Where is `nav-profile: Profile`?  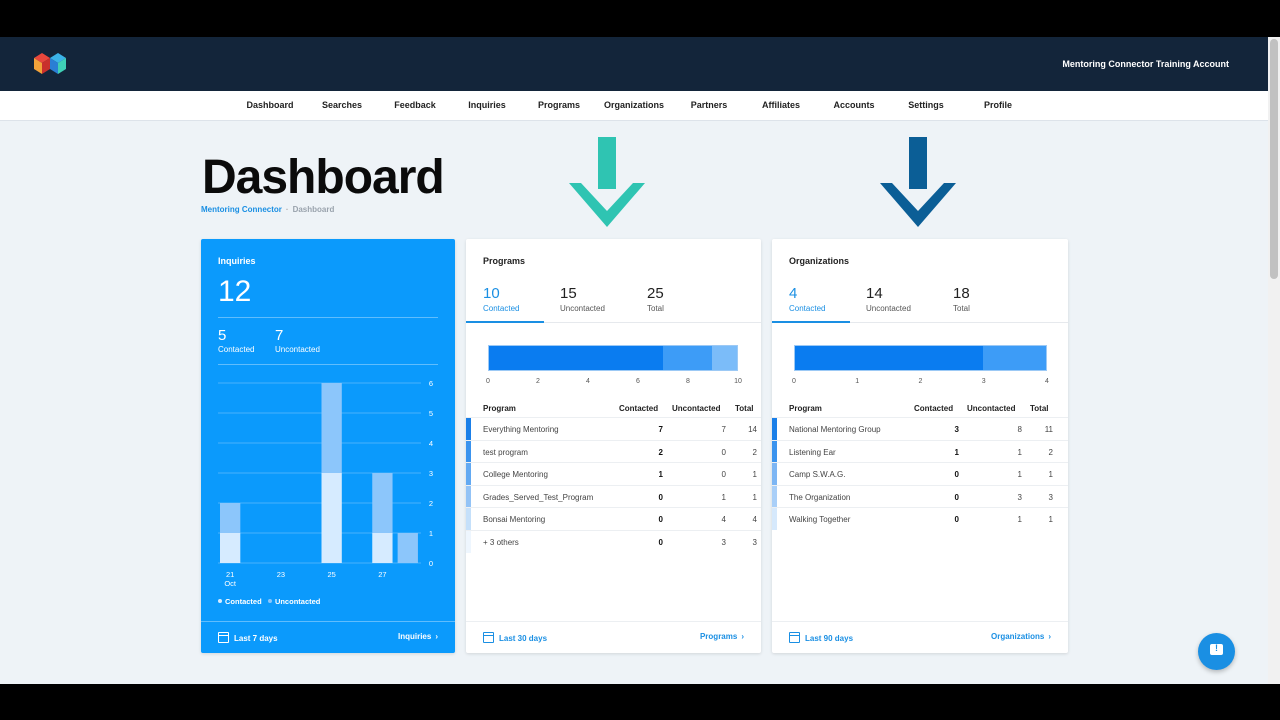 nav-profile: Profile is located at coordinates (998, 105).